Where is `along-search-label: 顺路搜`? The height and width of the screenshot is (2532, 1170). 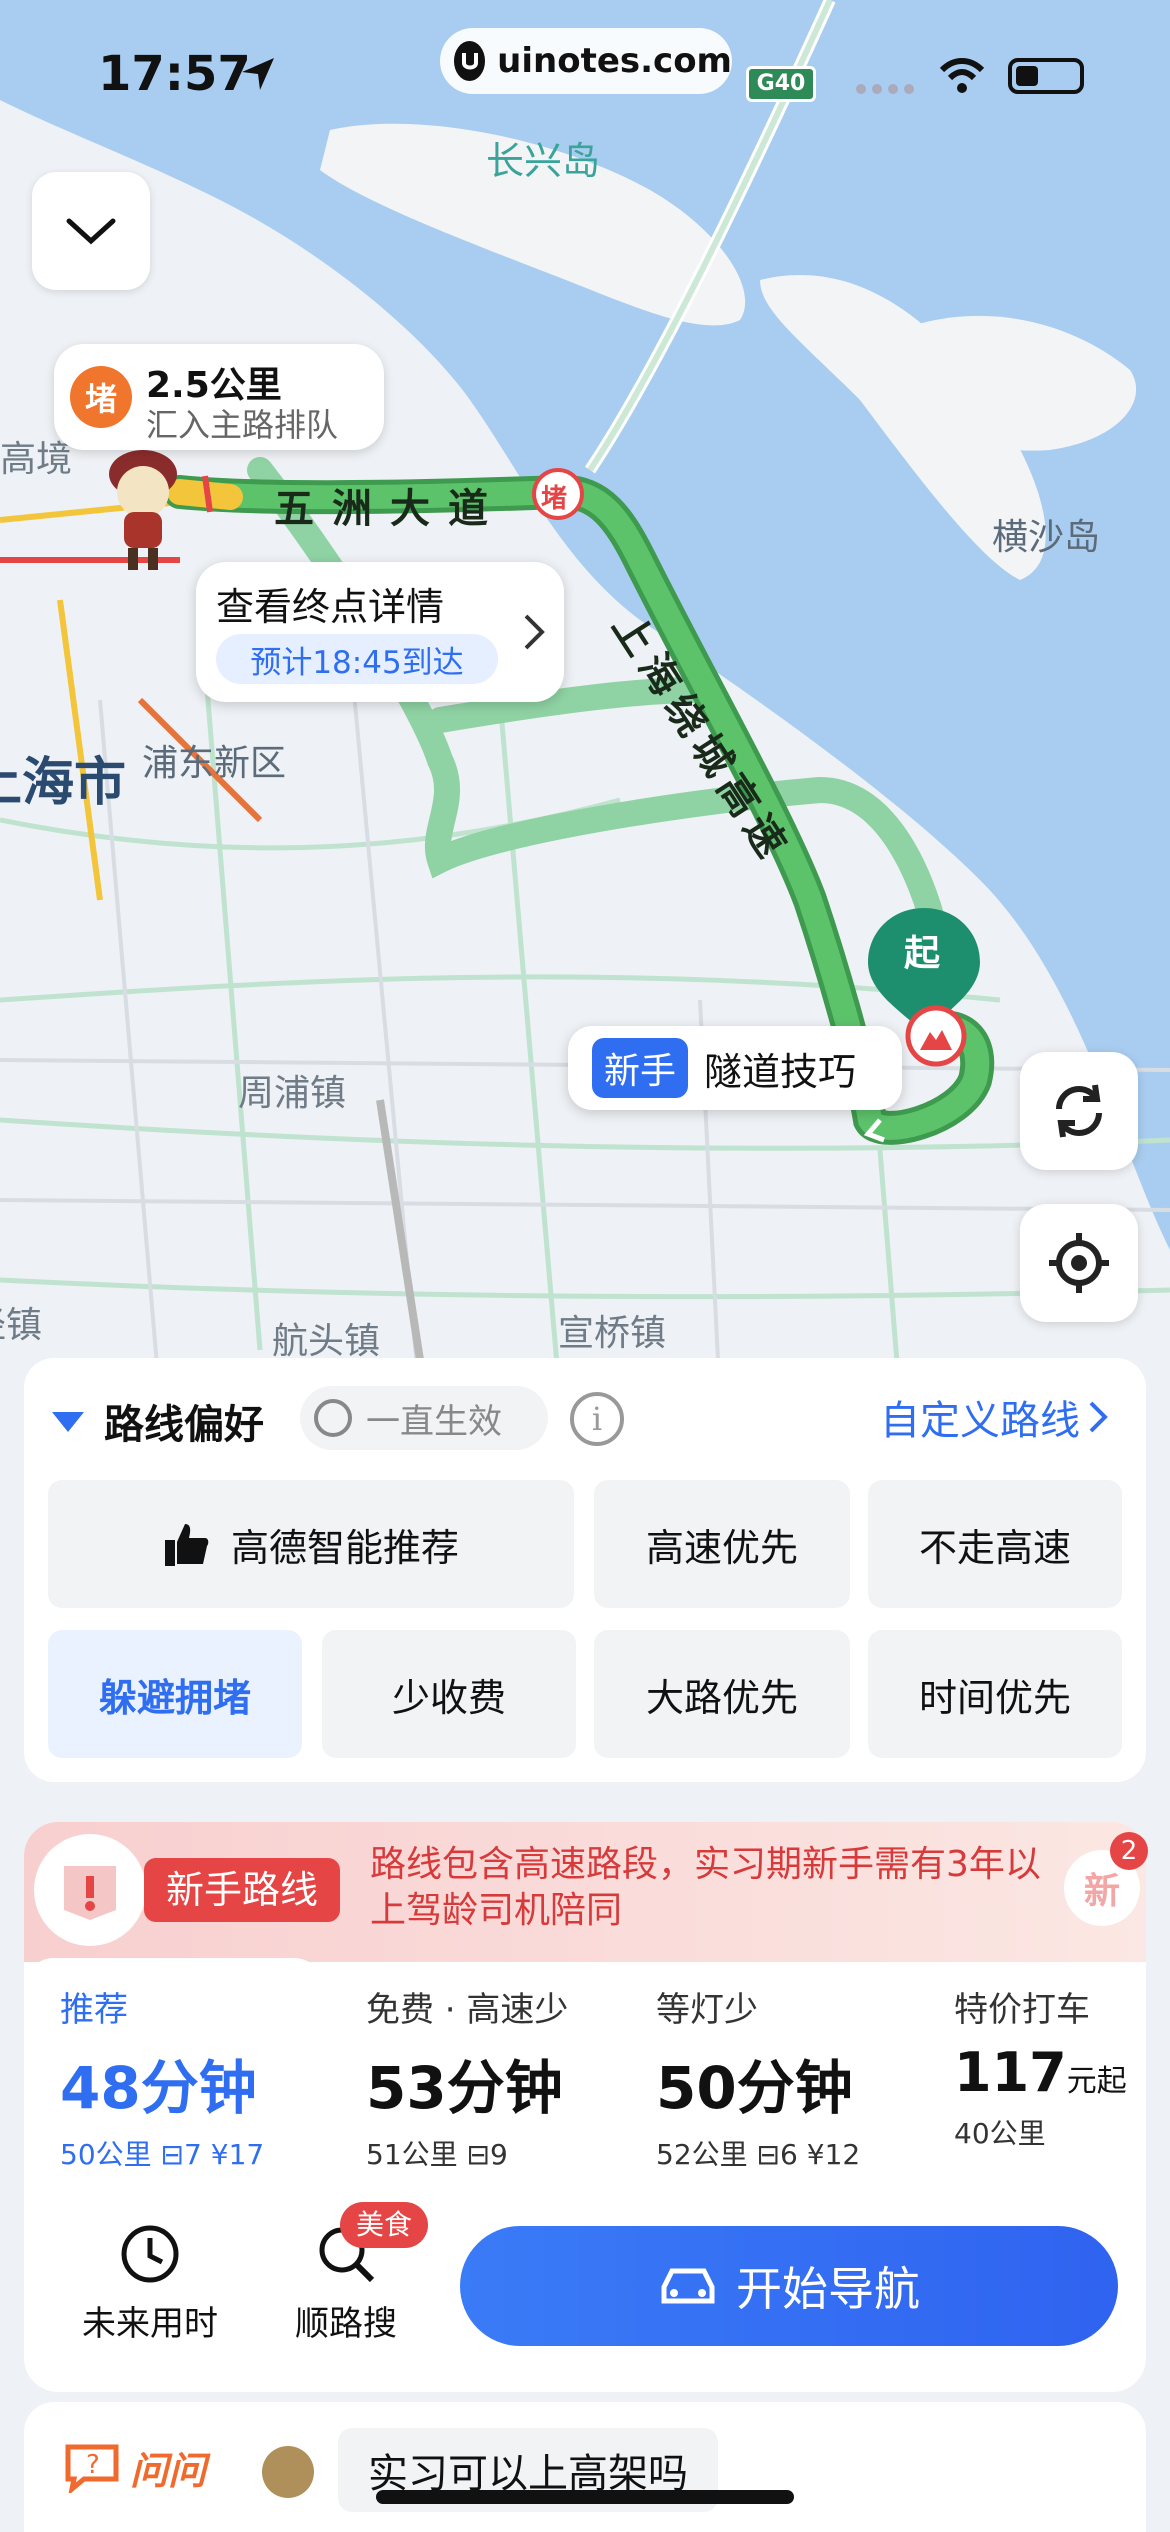 along-search-label: 顺路搜 is located at coordinates (346, 2324).